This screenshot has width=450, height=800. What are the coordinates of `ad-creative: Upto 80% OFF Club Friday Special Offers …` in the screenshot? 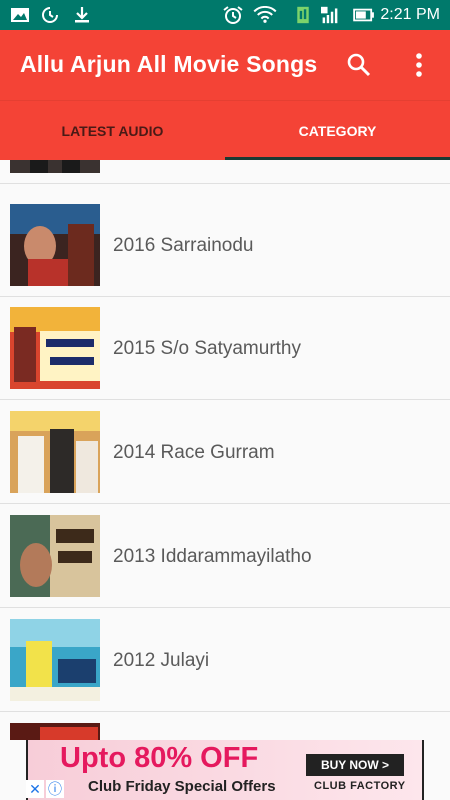 It's located at (225, 770).